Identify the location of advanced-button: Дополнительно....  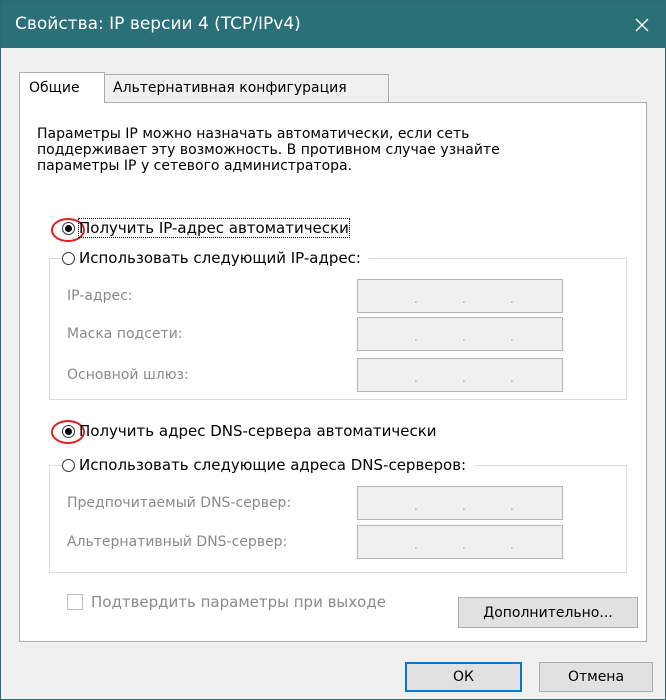
(548, 612).